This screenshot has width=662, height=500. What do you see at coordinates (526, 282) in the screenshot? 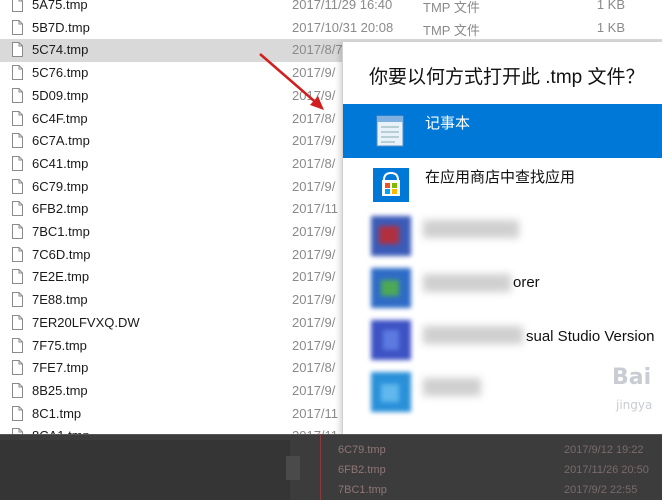
I see `app-label-orer: orer` at bounding box center [526, 282].